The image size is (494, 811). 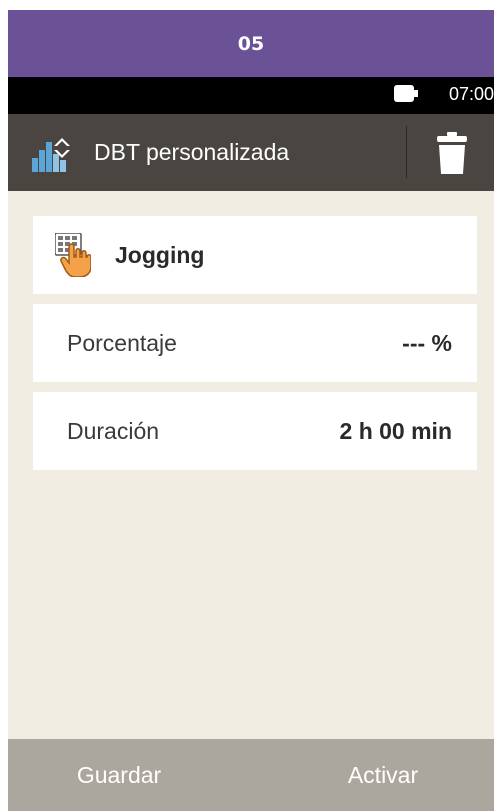 I want to click on bottom-bar: Guardar Activar, so click(x=251, y=775).